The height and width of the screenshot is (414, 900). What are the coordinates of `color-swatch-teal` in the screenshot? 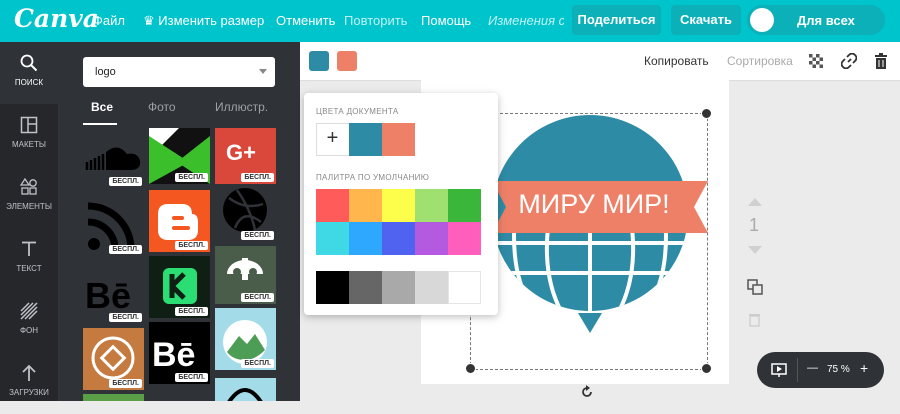 It's located at (319, 61).